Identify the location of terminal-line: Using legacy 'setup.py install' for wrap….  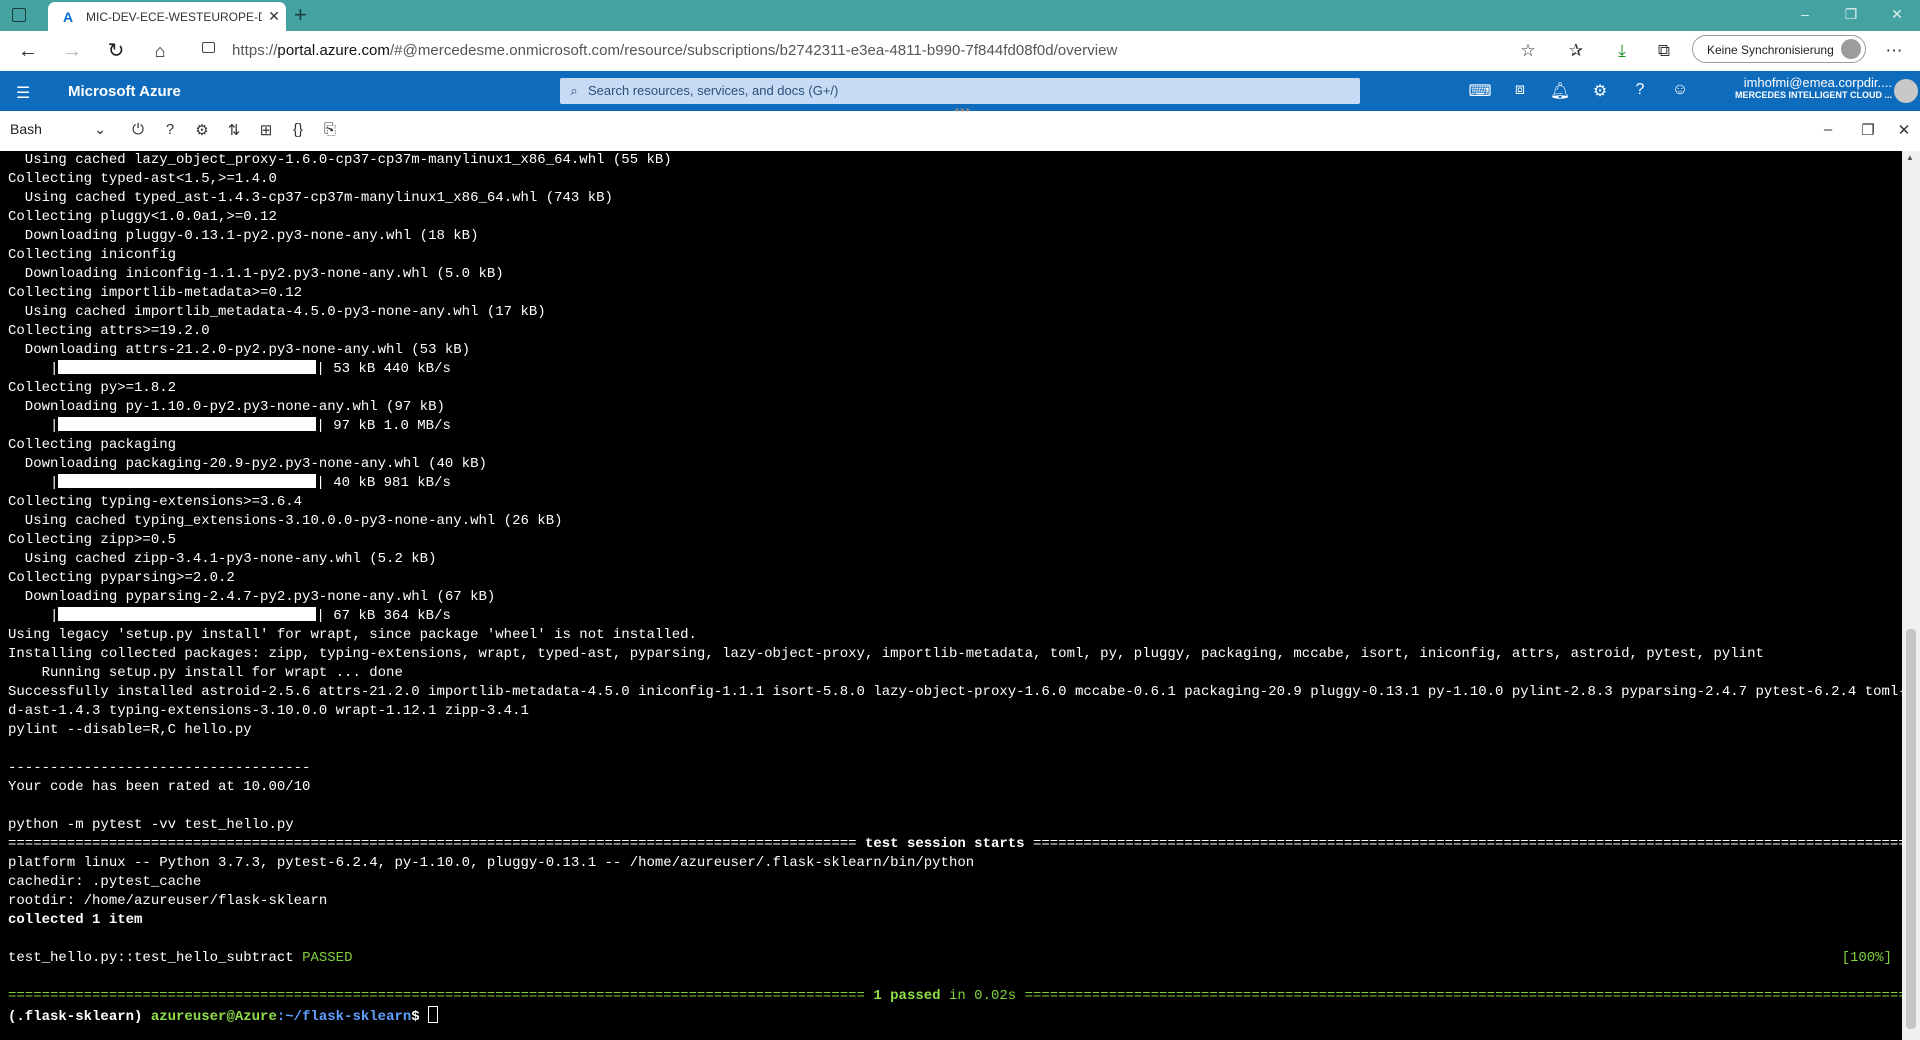
(352, 635).